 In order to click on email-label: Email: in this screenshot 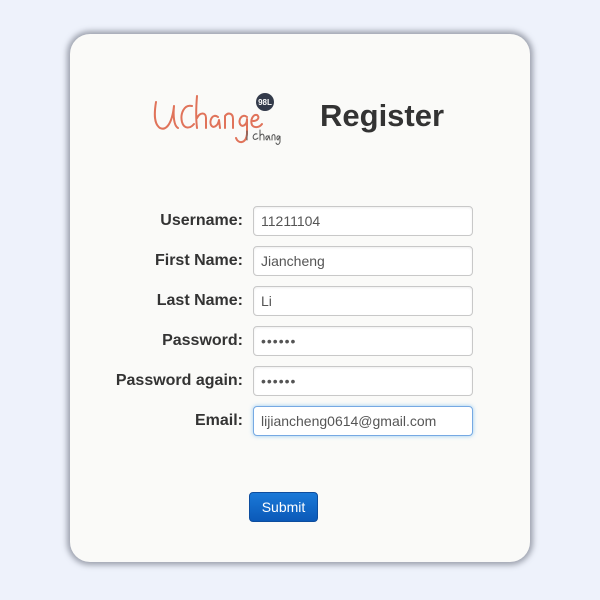, I will do `click(218, 420)`.